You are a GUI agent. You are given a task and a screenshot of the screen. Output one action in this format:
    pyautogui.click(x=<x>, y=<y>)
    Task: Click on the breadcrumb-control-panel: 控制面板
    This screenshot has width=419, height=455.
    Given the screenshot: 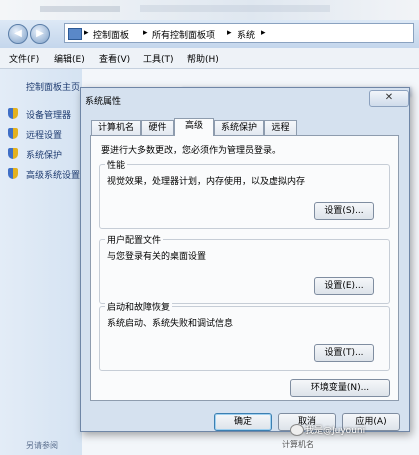 What is the action you would take?
    pyautogui.click(x=111, y=34)
    